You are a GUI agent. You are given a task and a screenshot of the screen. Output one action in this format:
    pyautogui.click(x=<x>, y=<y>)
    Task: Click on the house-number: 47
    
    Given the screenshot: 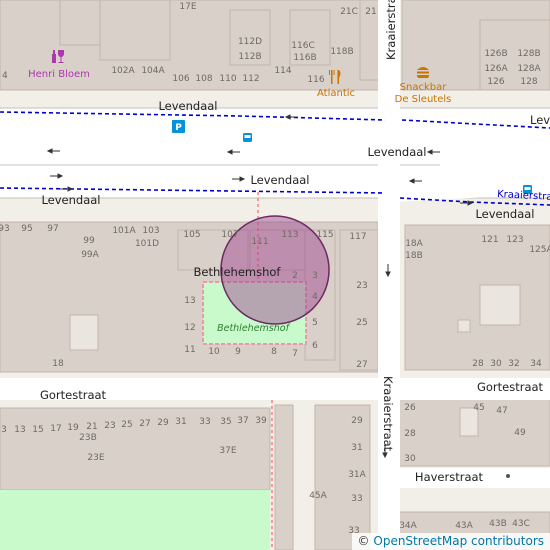 What is the action you would take?
    pyautogui.click(x=501, y=411)
    